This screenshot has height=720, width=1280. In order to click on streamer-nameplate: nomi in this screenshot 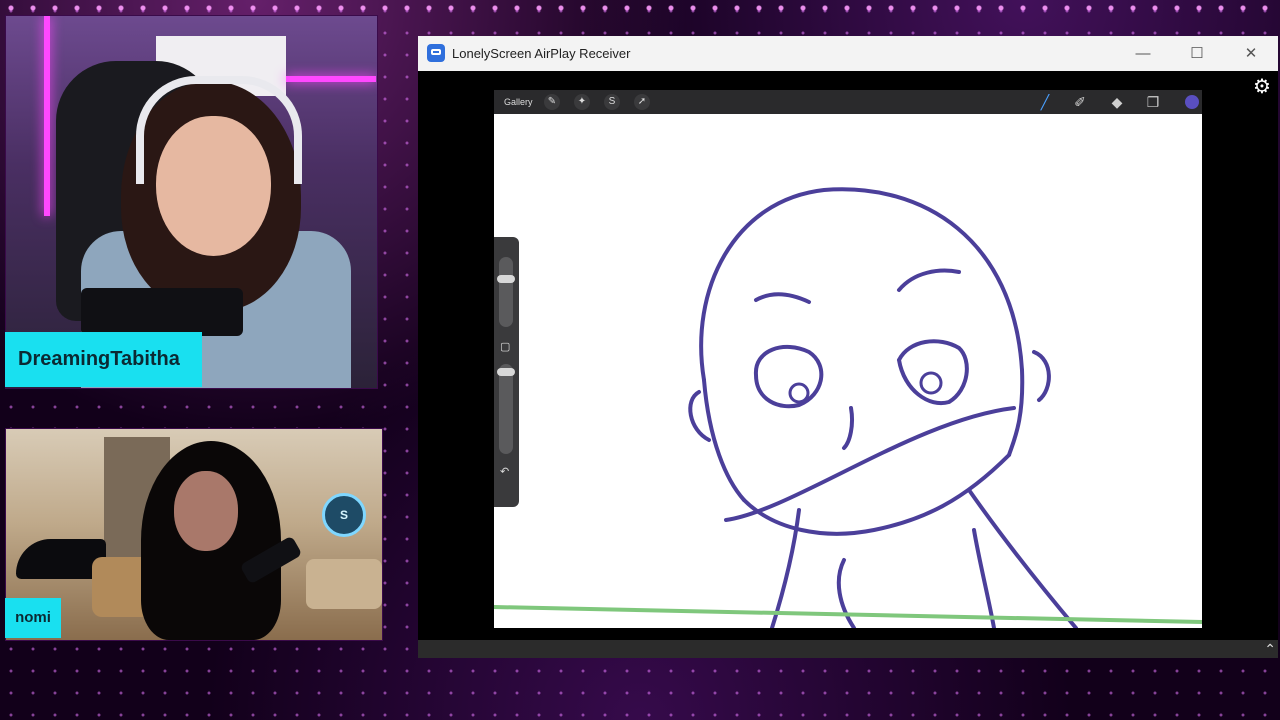, I will do `click(33, 618)`.